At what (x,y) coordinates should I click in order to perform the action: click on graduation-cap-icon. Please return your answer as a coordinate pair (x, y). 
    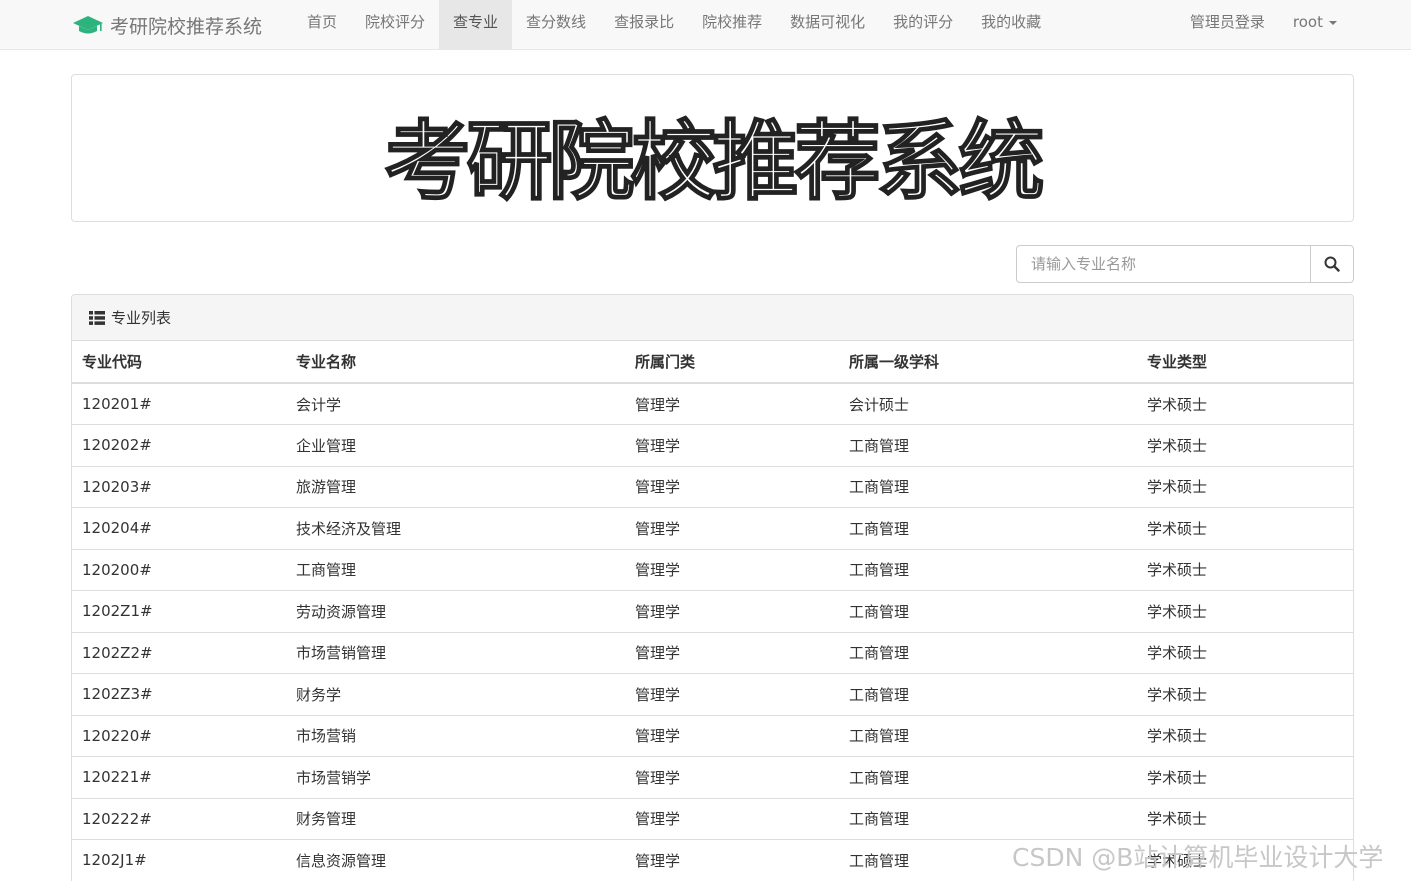
    Looking at the image, I should click on (88, 25).